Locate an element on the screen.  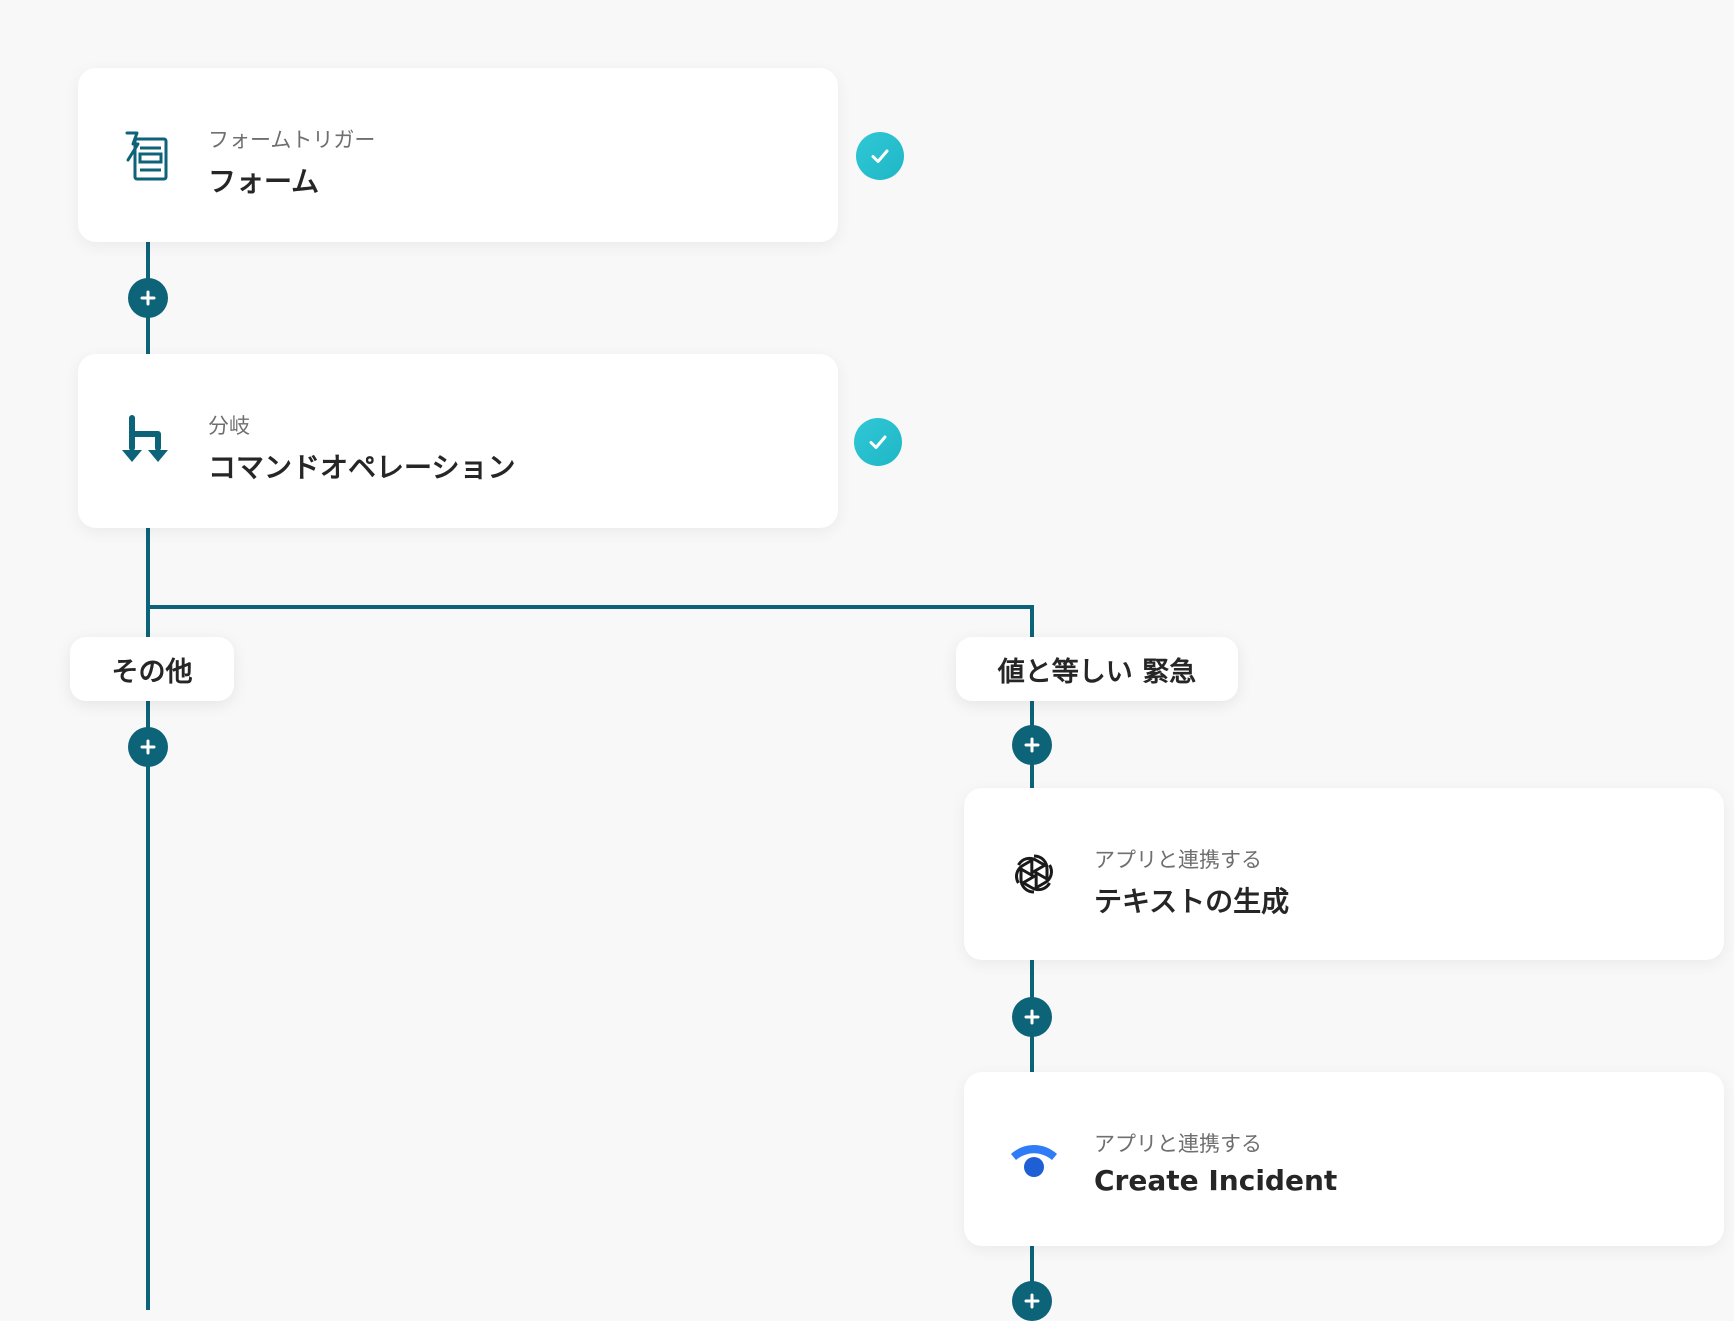
branch-icon is located at coordinates (146, 442).